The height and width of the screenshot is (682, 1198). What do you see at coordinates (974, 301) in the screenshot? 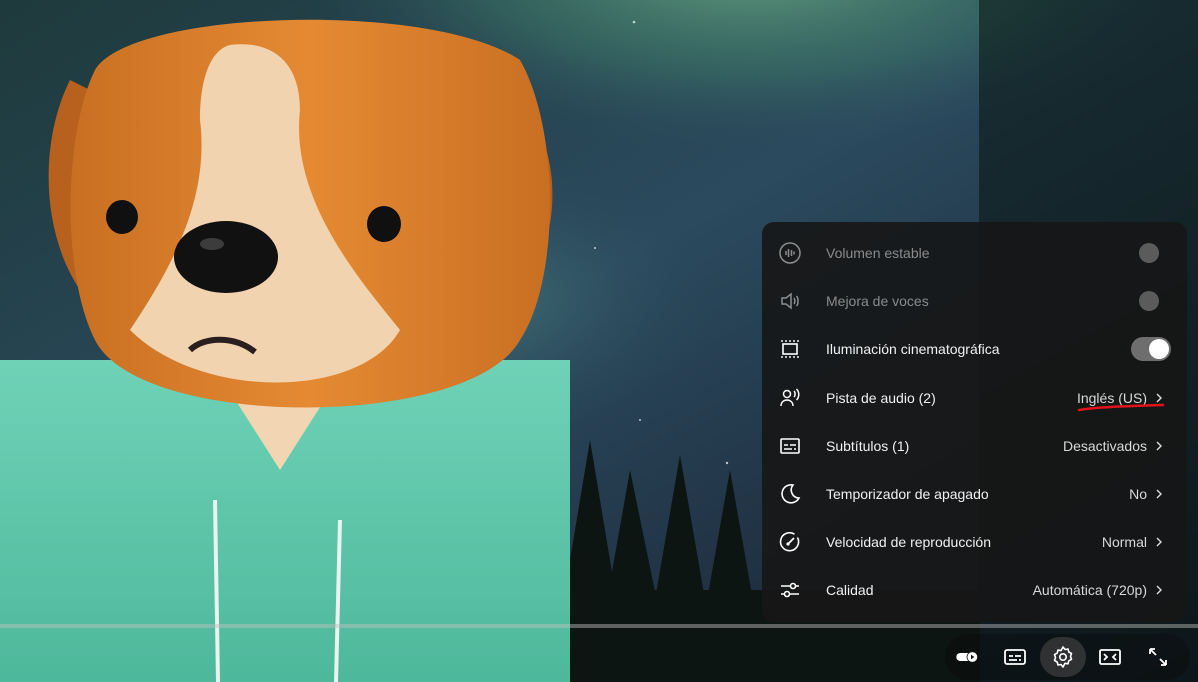
I see `menu-item-voice-boost: Mejora de voces` at bounding box center [974, 301].